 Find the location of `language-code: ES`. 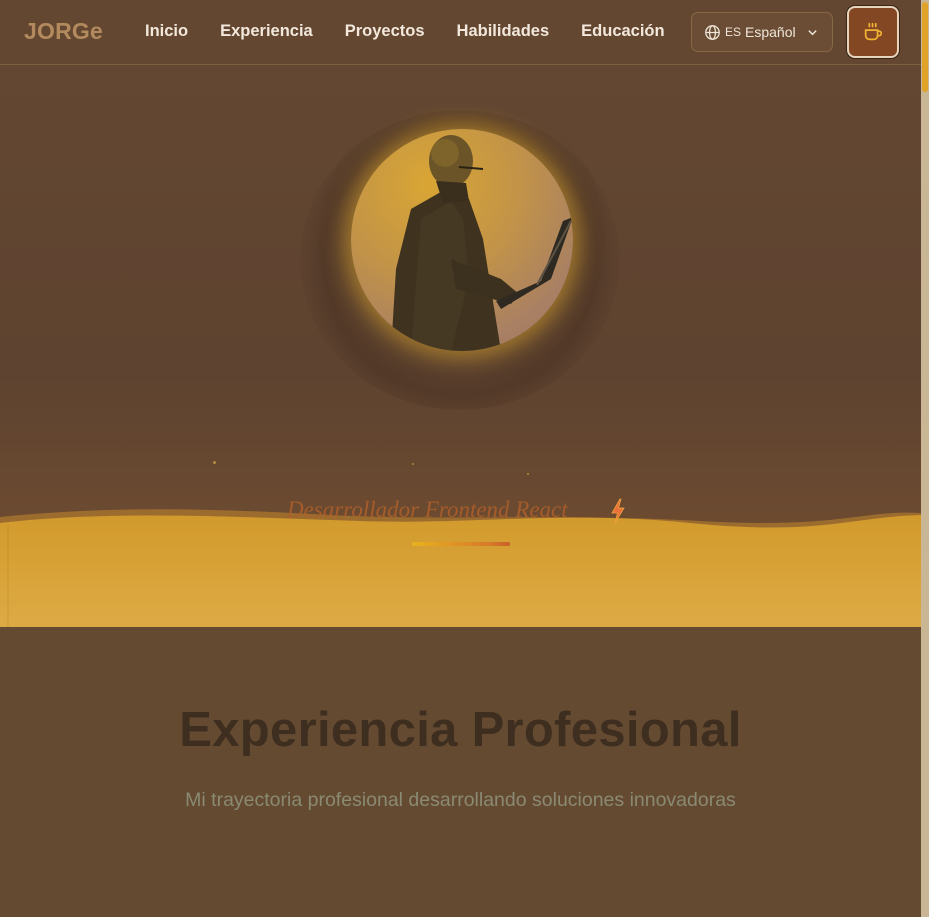

language-code: ES is located at coordinates (733, 32).